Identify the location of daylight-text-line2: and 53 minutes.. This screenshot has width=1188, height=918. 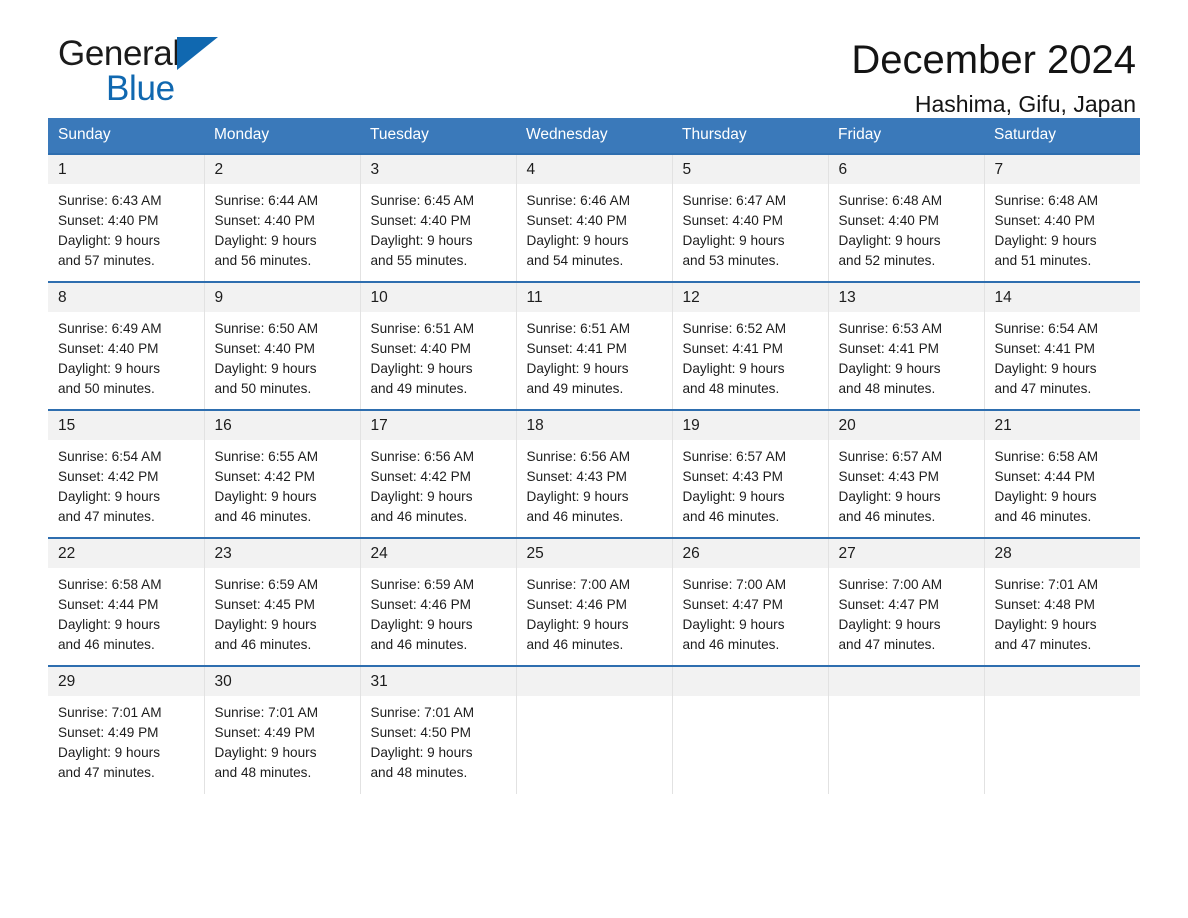
(731, 260).